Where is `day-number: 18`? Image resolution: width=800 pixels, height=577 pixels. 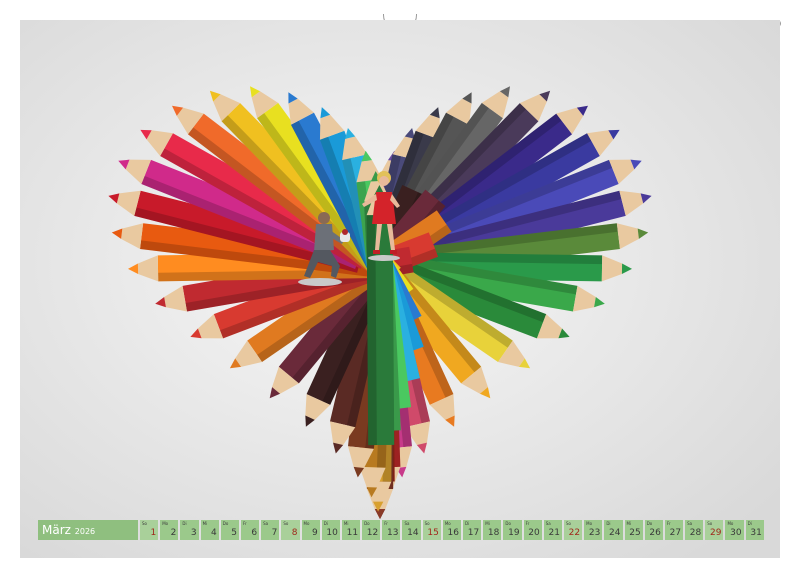
day-number: 18 is located at coordinates (493, 533).